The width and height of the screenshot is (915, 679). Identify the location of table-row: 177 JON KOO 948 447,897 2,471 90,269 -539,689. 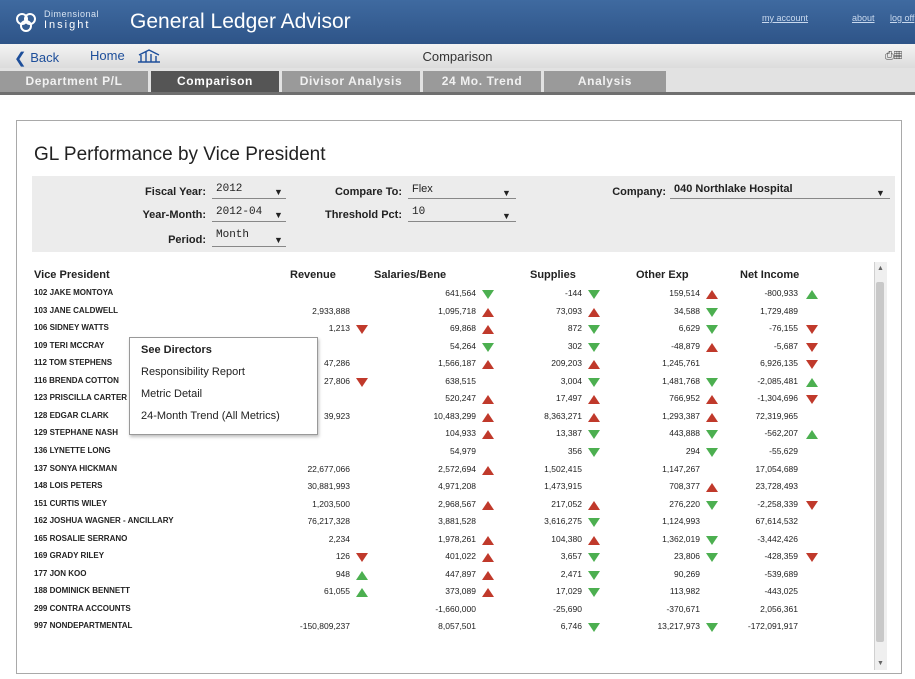
(454, 575).